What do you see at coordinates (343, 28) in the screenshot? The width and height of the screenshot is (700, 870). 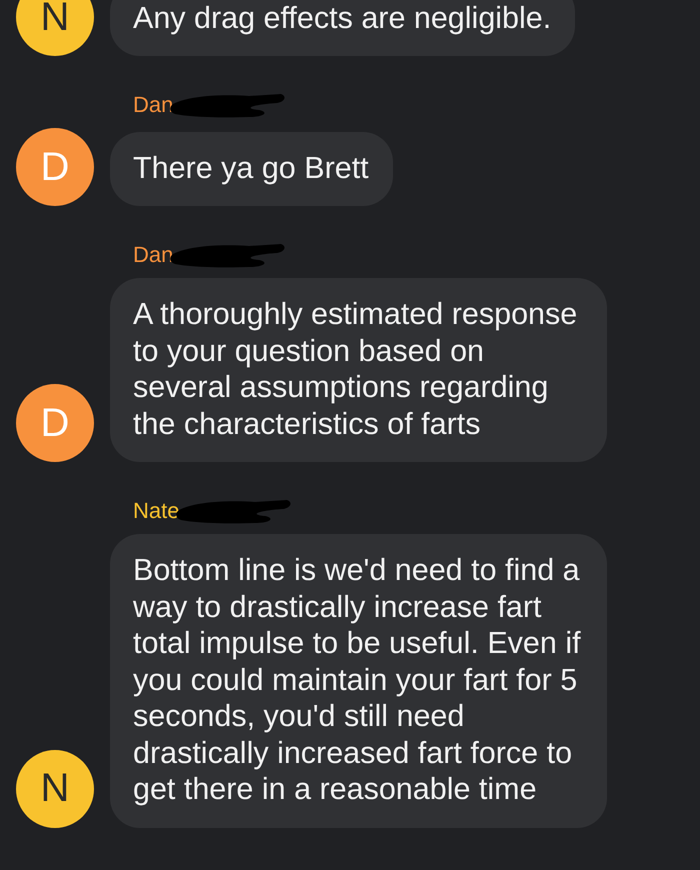 I see `message-bubble: Any drag effects are negligible.` at bounding box center [343, 28].